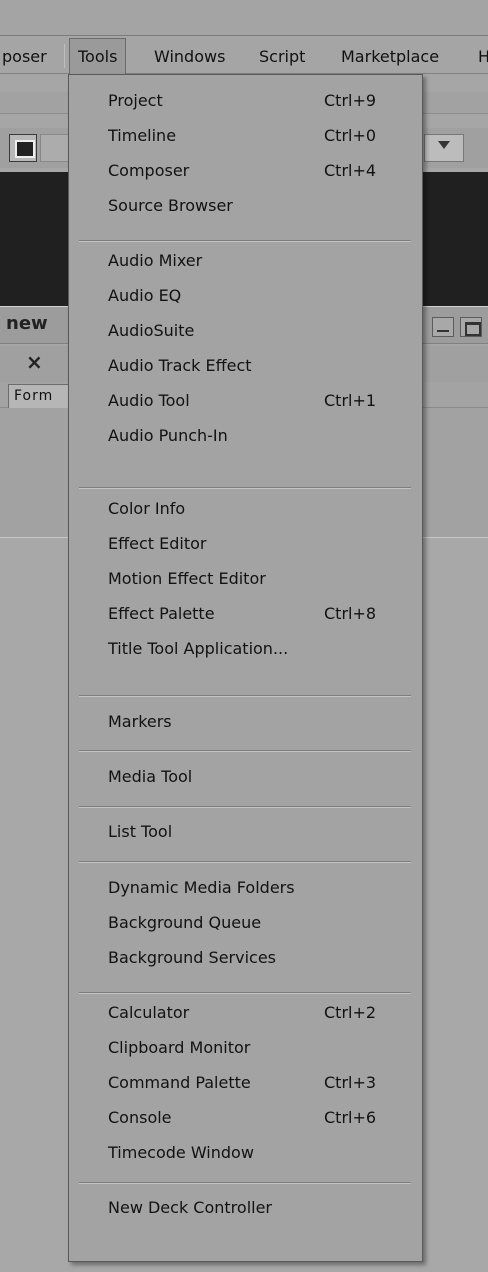  I want to click on menu-item-label: Audio Mixer, so click(155, 260).